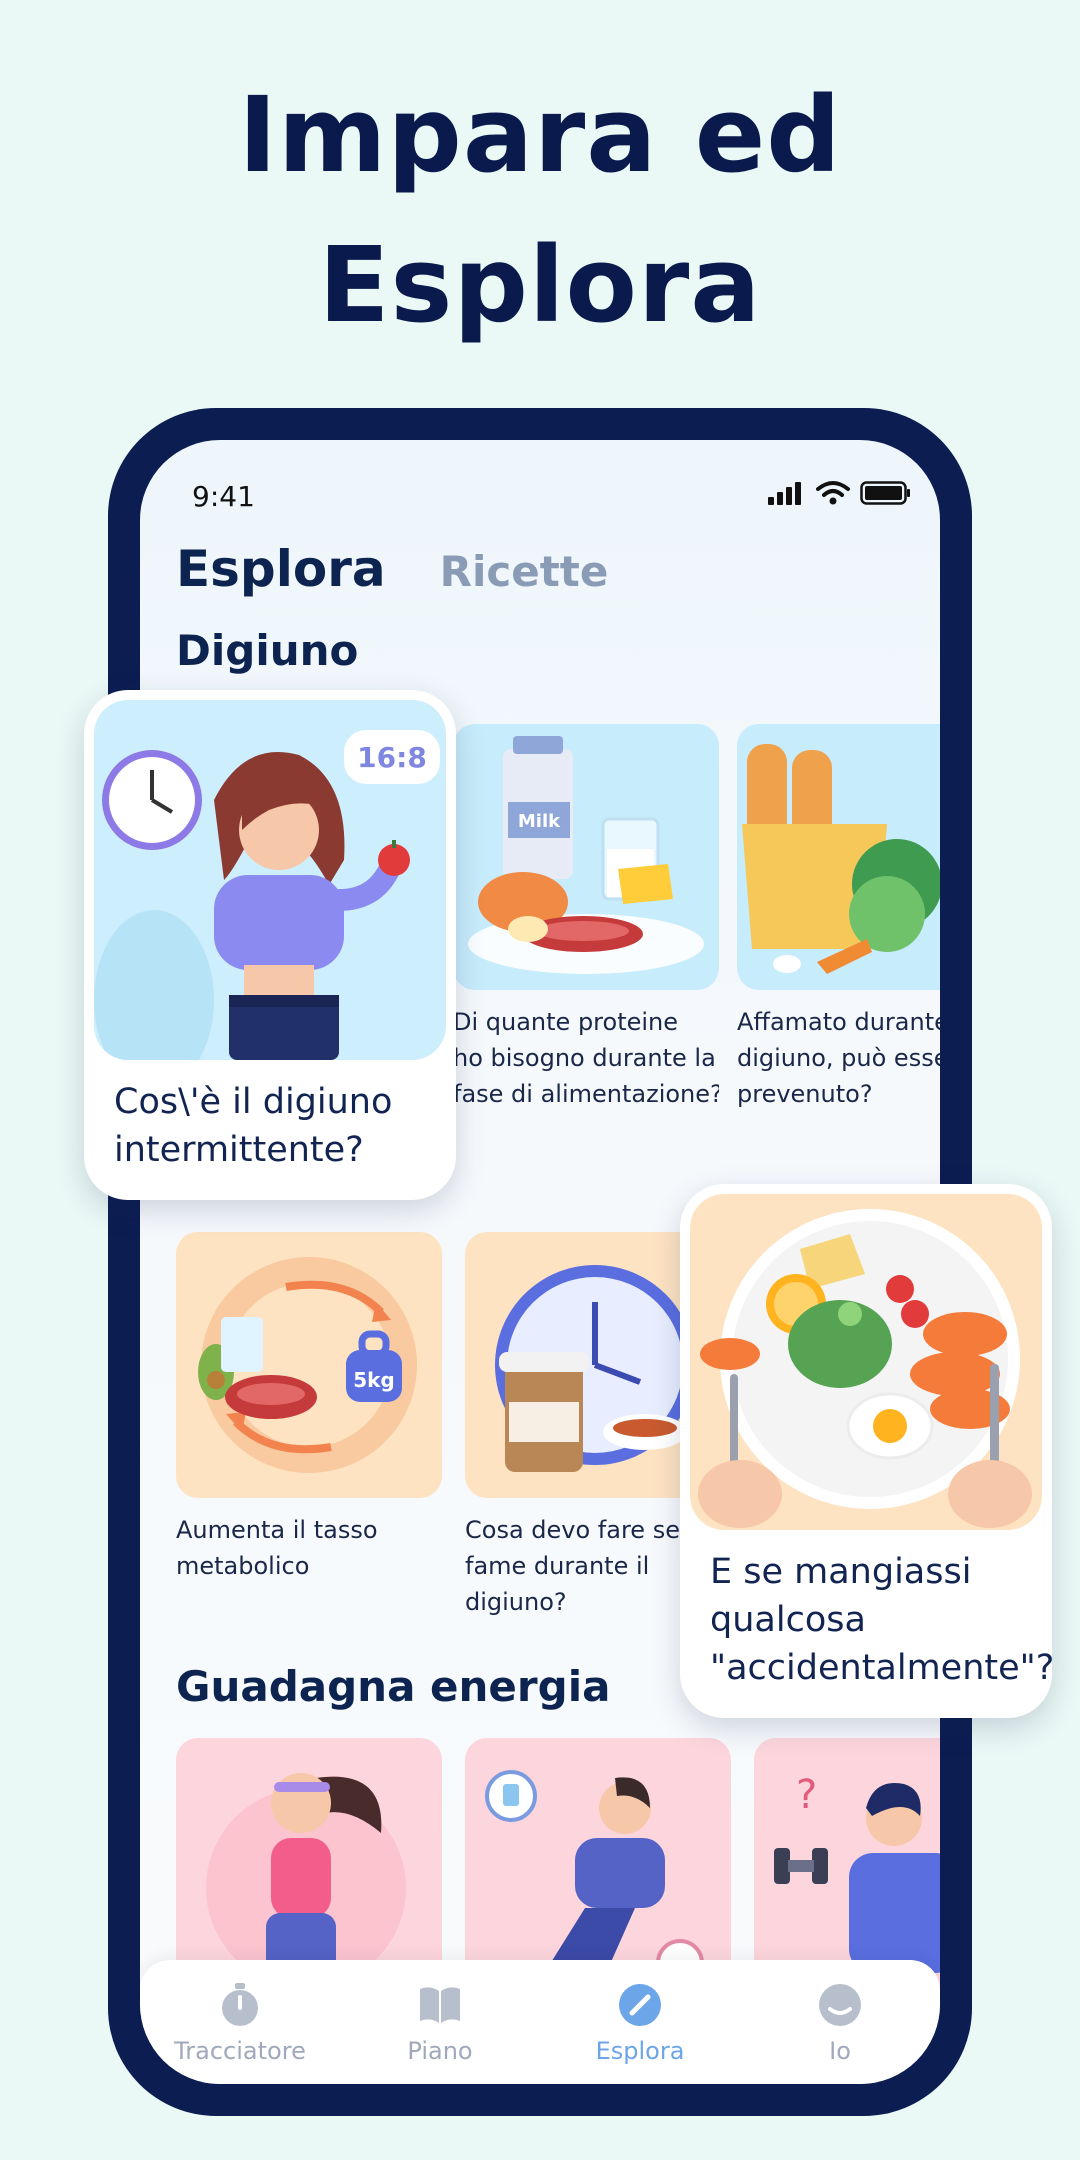  I want to click on nav-tracker: Tracciatore, so click(240, 2022).